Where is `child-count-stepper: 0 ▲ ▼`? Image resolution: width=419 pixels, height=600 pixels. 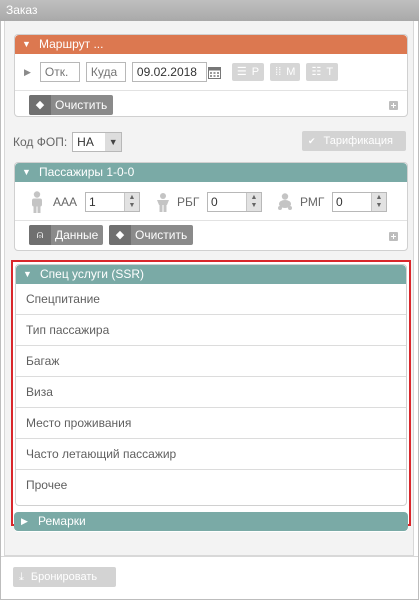 child-count-stepper: 0 ▲ ▼ is located at coordinates (234, 202).